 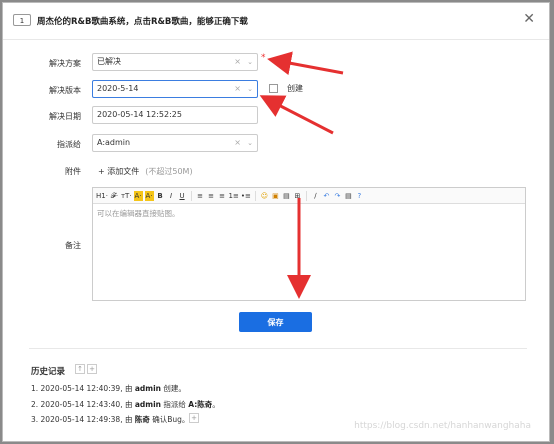 What do you see at coordinates (286, 196) in the screenshot?
I see `file-icon: ▤` at bounding box center [286, 196].